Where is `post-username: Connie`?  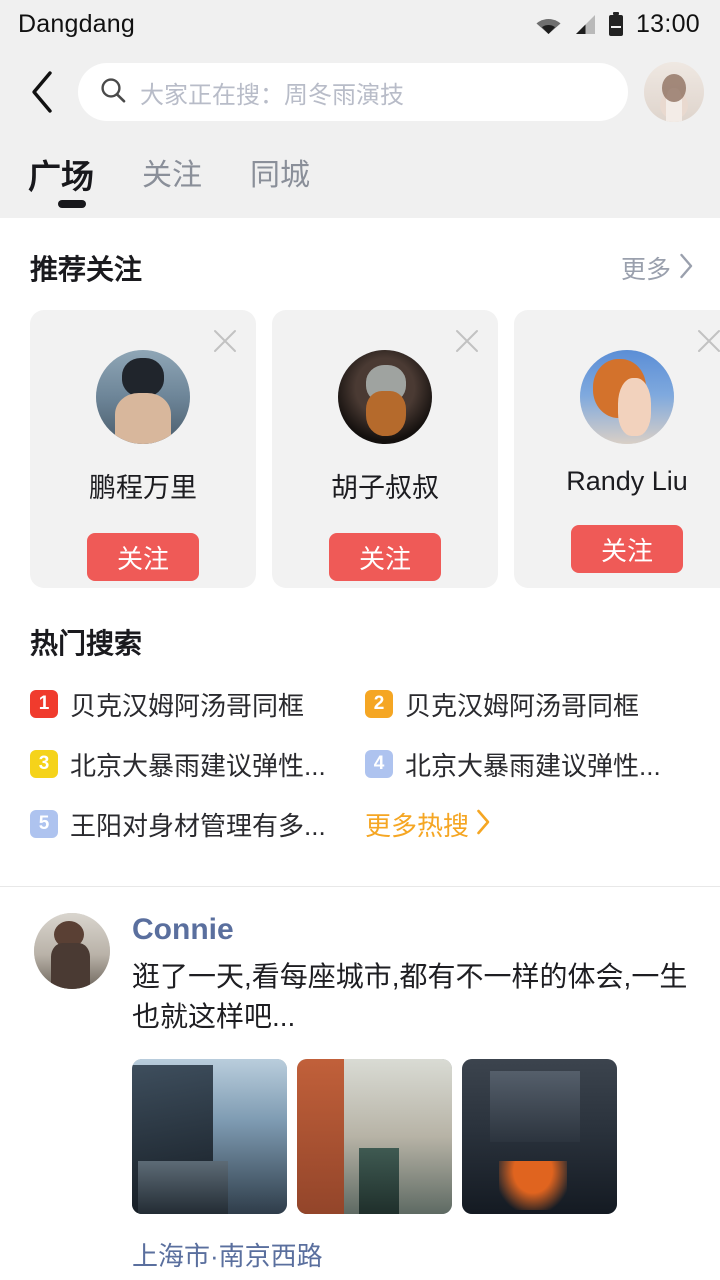
post-username: Connie is located at coordinates (414, 930).